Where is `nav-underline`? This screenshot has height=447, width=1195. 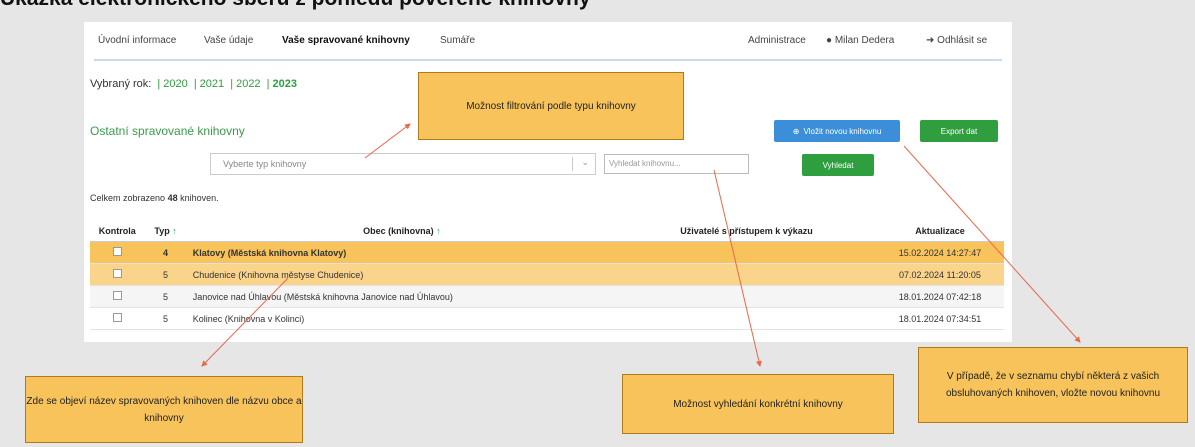 nav-underline is located at coordinates (548, 60).